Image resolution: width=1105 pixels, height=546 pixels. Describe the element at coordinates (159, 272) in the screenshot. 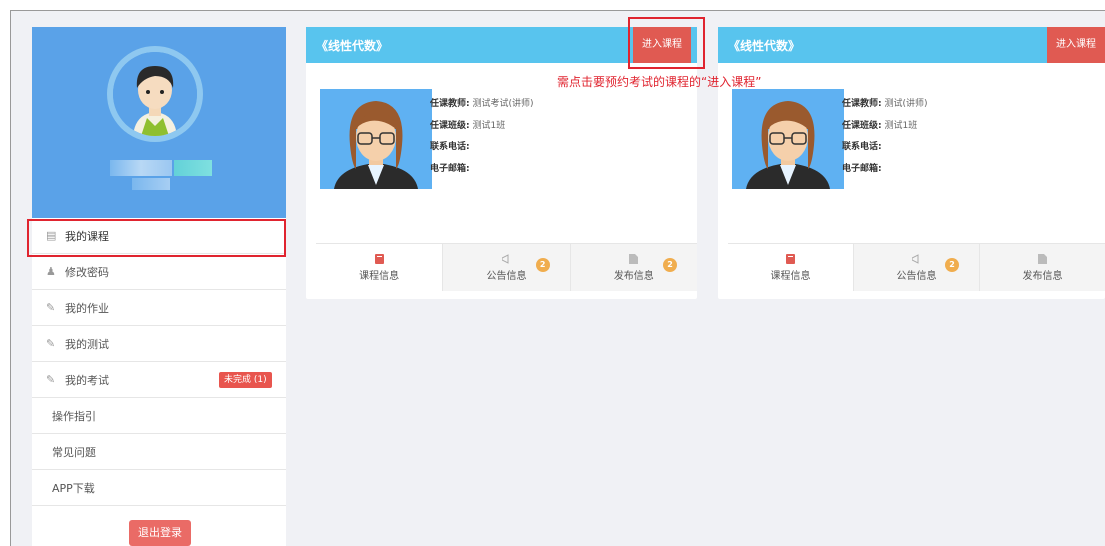

I see `sidebar-item-change-password: ♟ 修改密码` at that location.